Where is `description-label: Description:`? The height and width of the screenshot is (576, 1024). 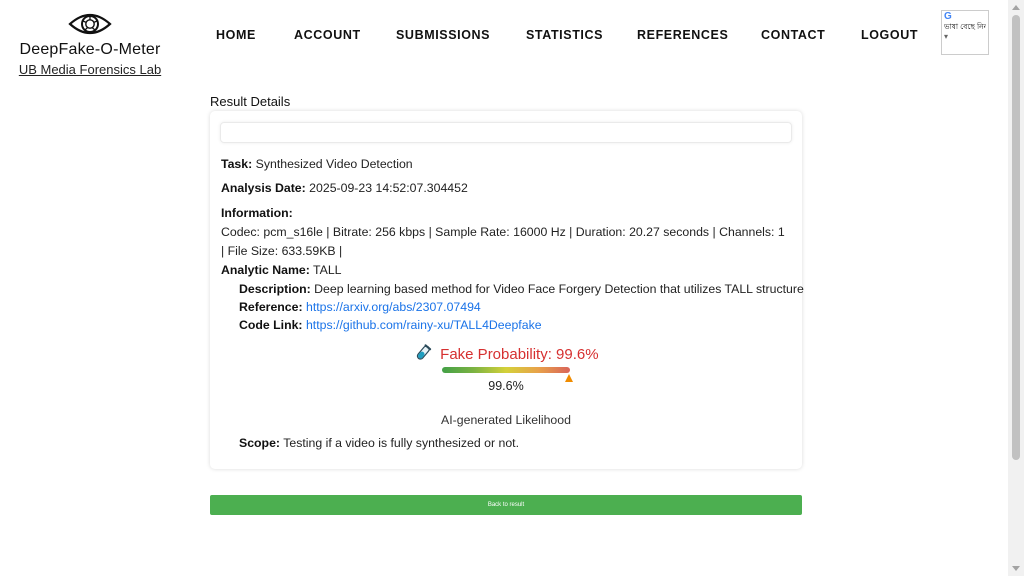
description-label: Description: is located at coordinates (275, 289).